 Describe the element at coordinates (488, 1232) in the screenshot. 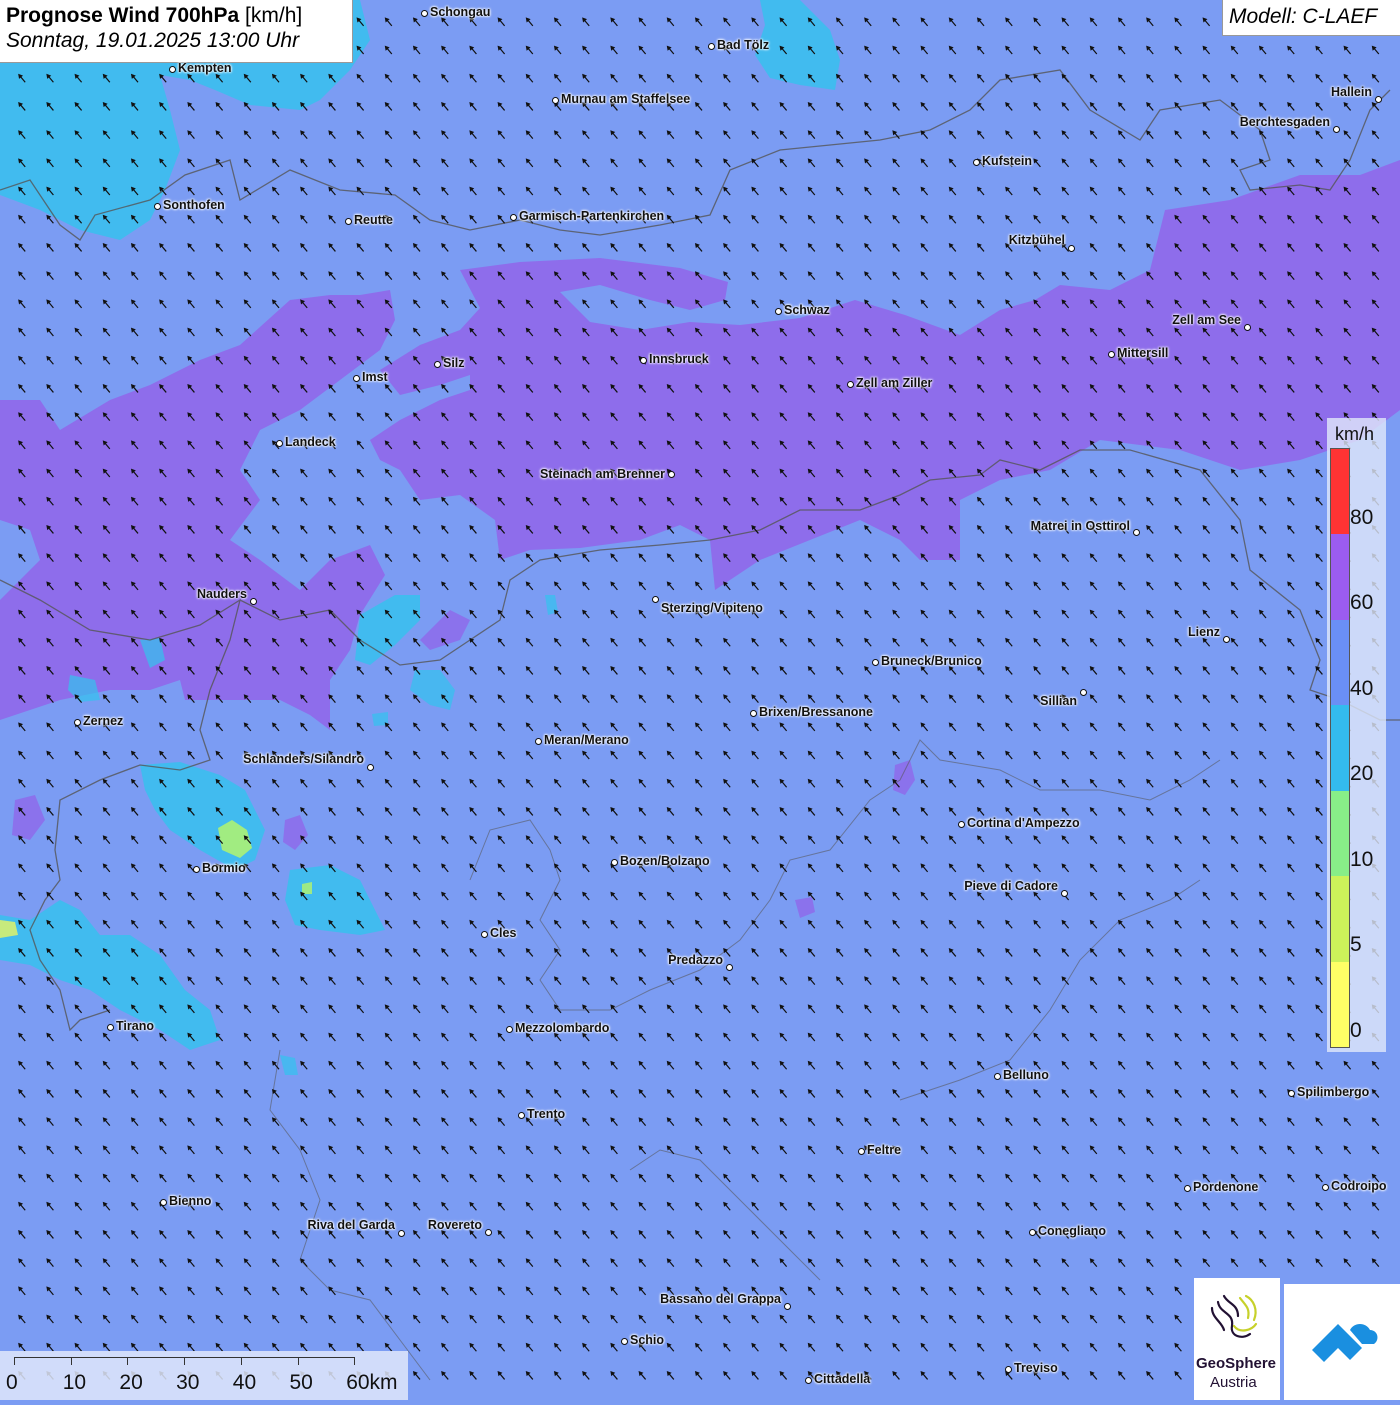

I see `city-marker-rovereto` at that location.